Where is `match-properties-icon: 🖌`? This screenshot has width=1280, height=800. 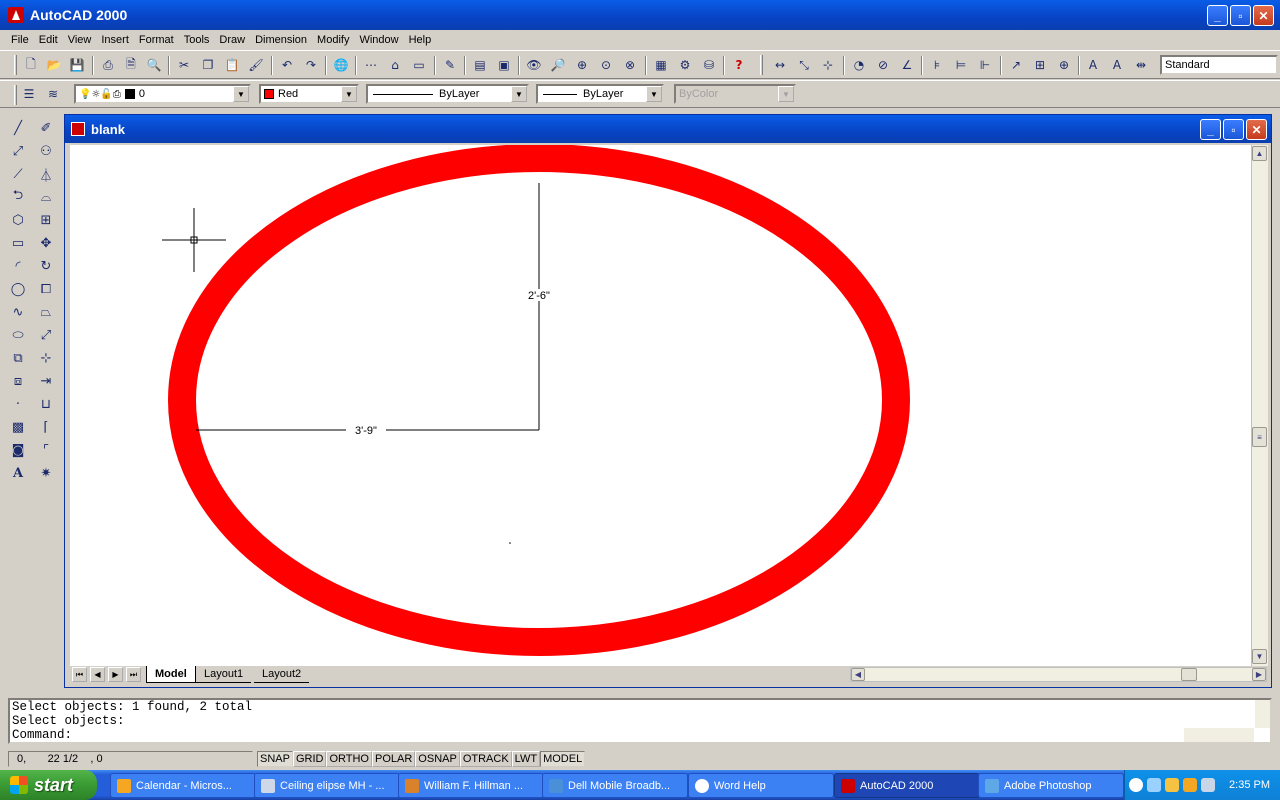
match-properties-icon: 🖌 is located at coordinates (256, 65).